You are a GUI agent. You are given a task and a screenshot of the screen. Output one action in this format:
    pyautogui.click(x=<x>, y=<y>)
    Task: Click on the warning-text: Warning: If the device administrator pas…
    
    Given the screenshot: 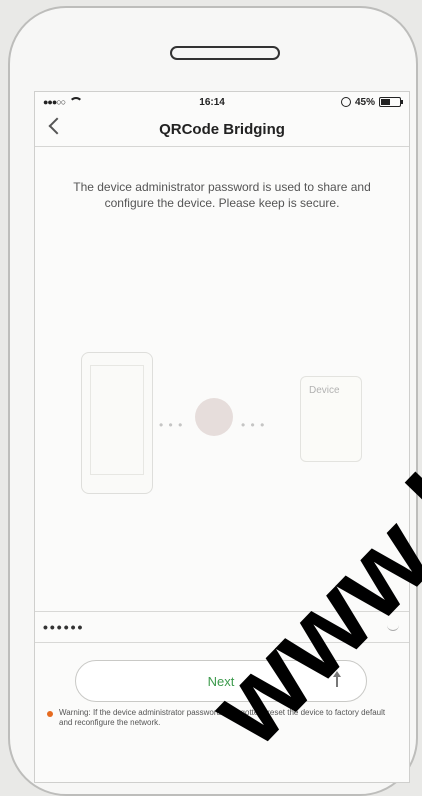 What is the action you would take?
    pyautogui.click(x=222, y=717)
    